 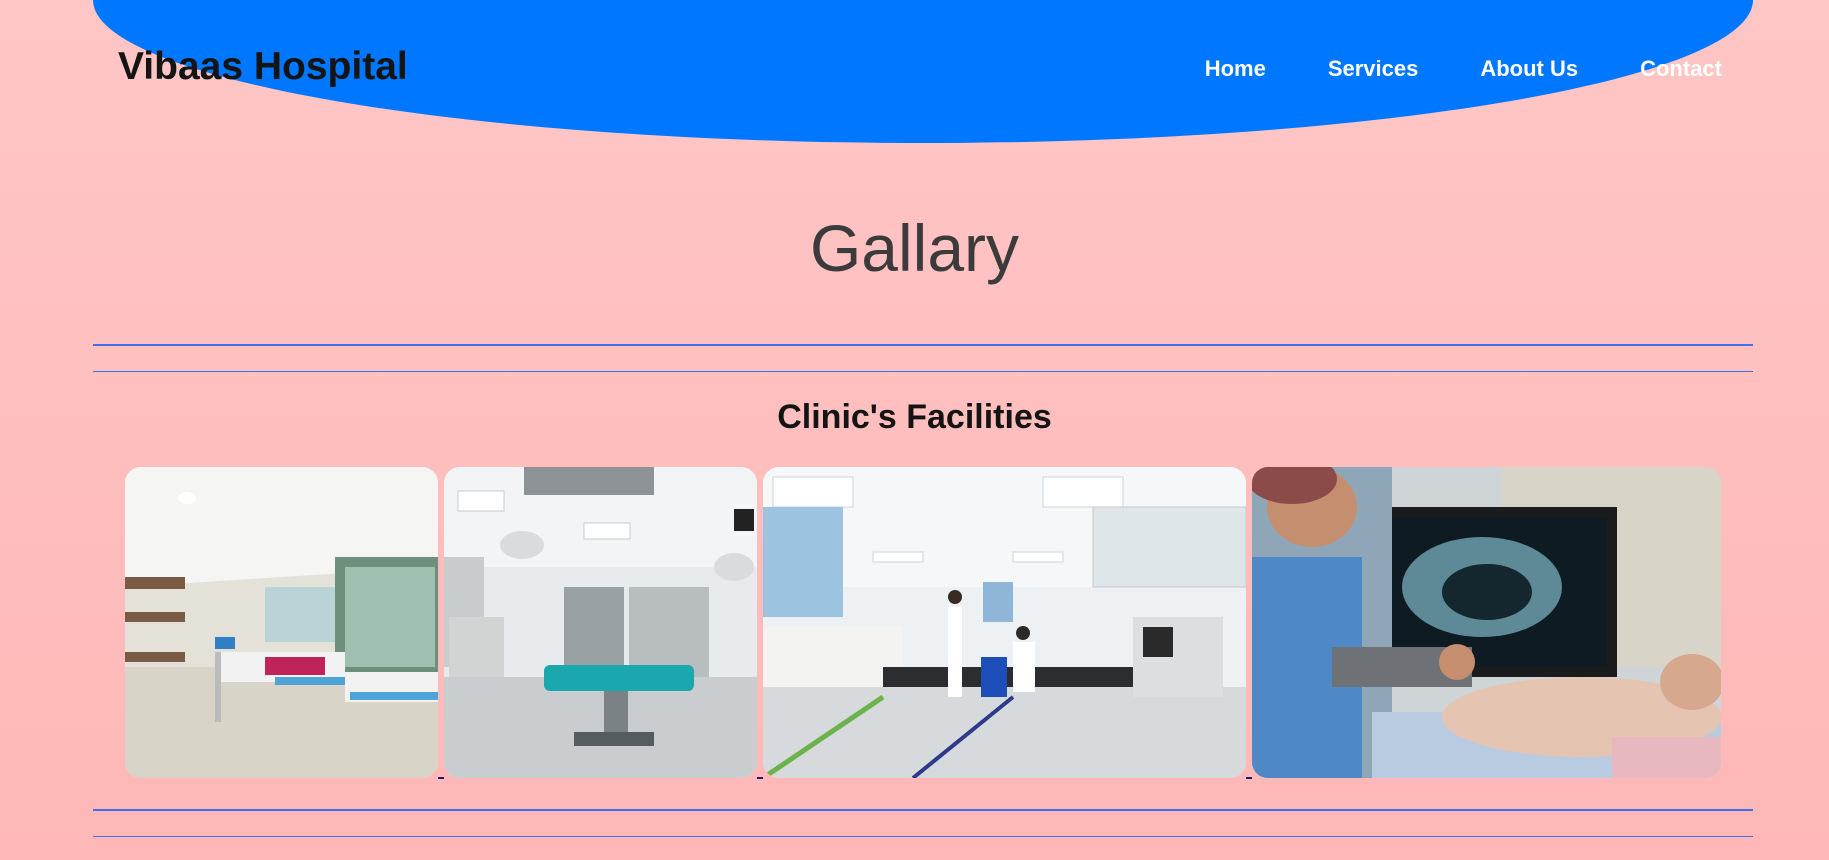 I want to click on brand-logo-text: Vibaas Hospital, so click(x=263, y=67).